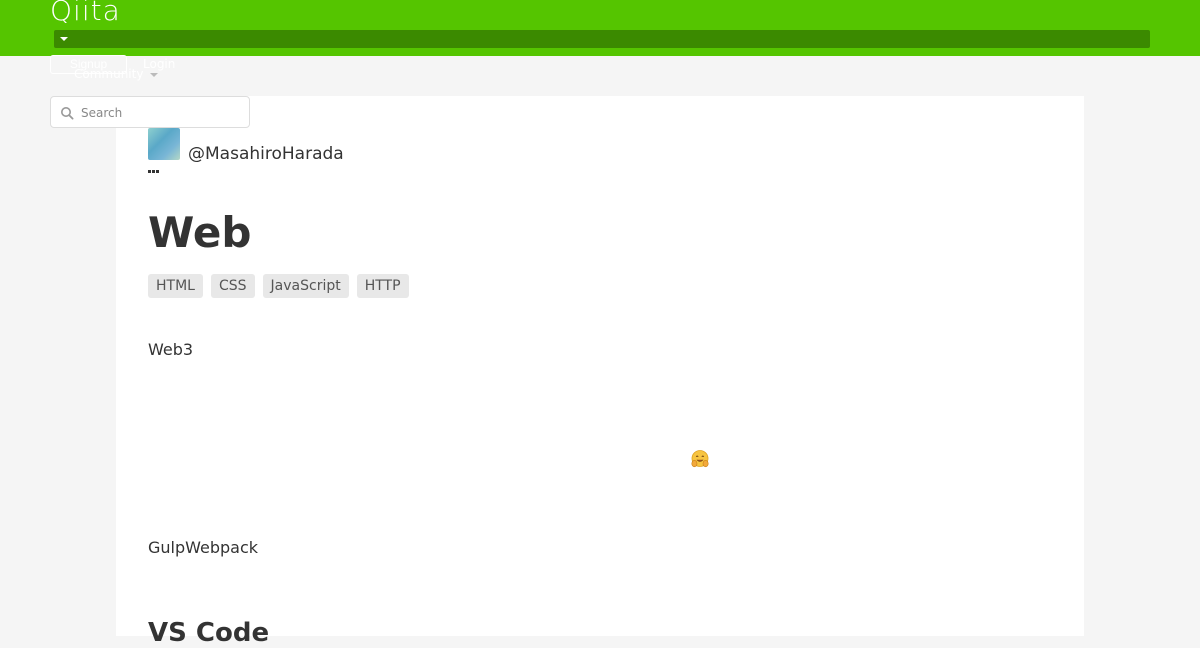 This screenshot has width=1200, height=648. Describe the element at coordinates (85, 11) in the screenshot. I see `qiita-logo: Qiita` at that location.